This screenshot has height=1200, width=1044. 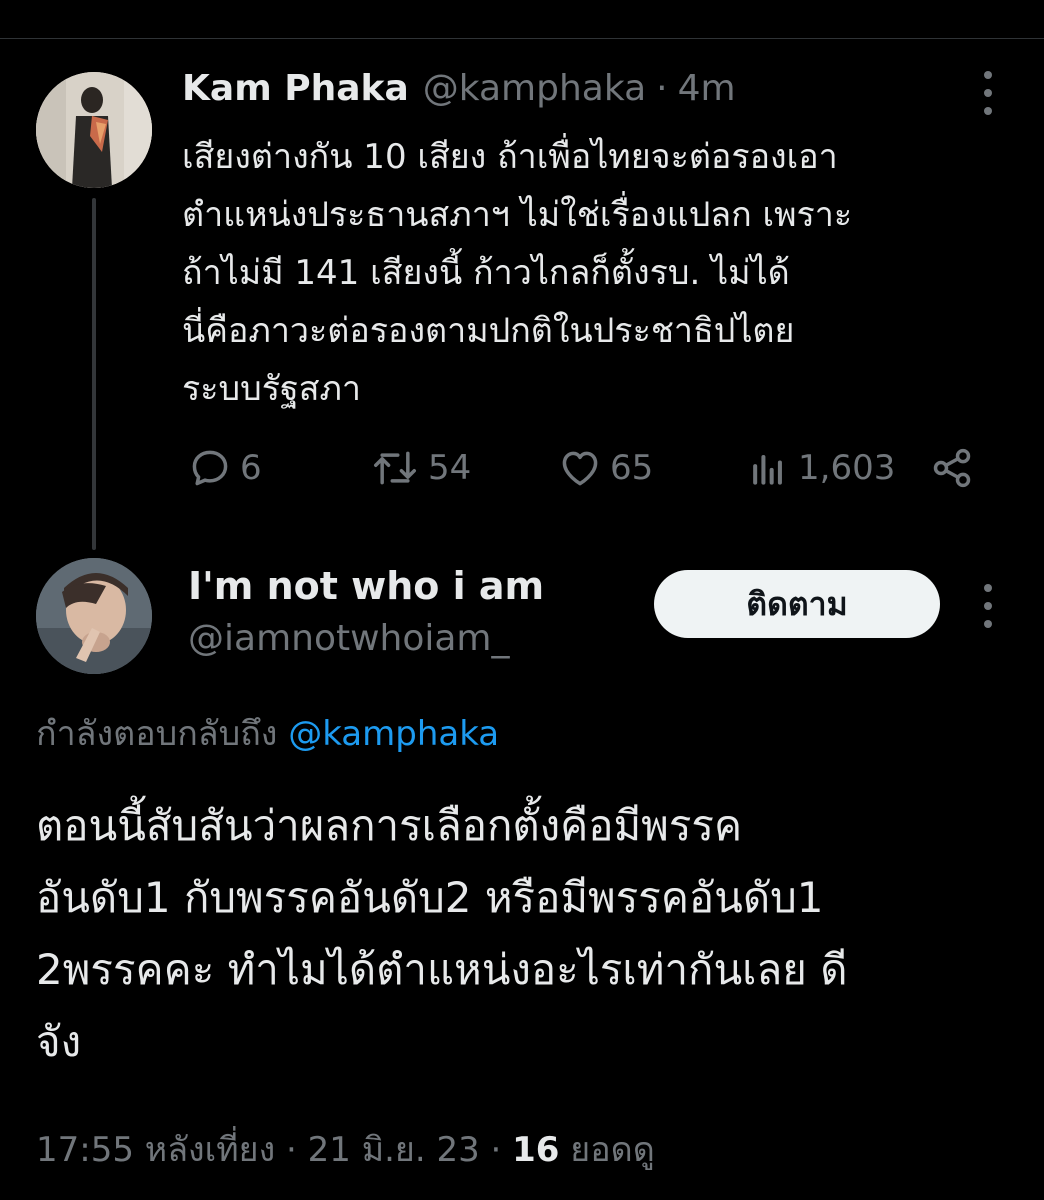 I want to click on tweet-text-line: นี่คือภาวะต่อรองตามปกติในประชาธิปไตย, so click(x=488, y=331).